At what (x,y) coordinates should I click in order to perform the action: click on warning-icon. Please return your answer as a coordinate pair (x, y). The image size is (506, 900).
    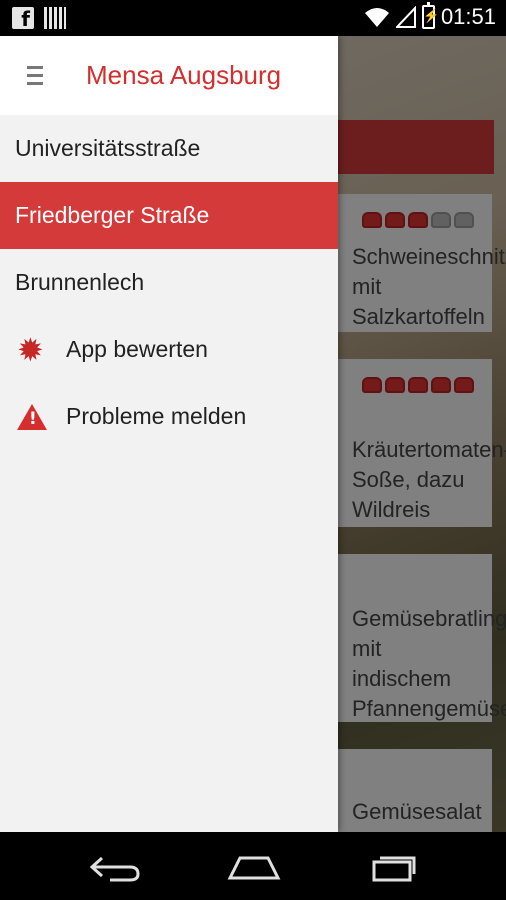
    Looking at the image, I should click on (32, 417).